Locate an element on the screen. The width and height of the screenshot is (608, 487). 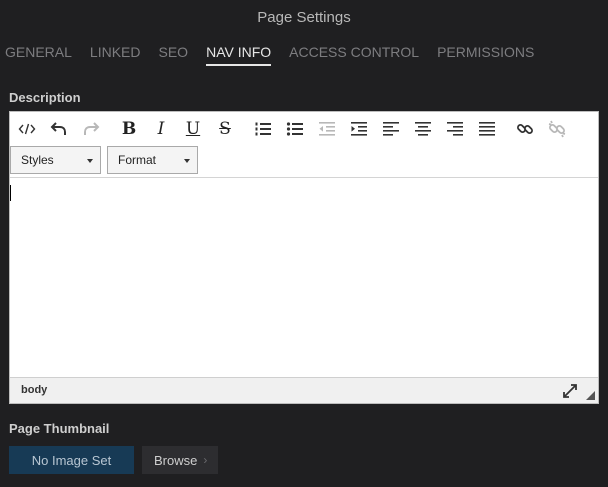
bullet-list-button is located at coordinates (295, 129).